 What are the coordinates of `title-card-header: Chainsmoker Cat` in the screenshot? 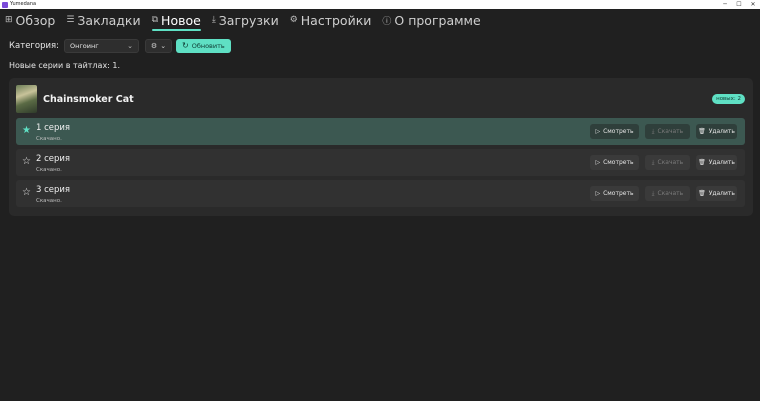 It's located at (75, 99).